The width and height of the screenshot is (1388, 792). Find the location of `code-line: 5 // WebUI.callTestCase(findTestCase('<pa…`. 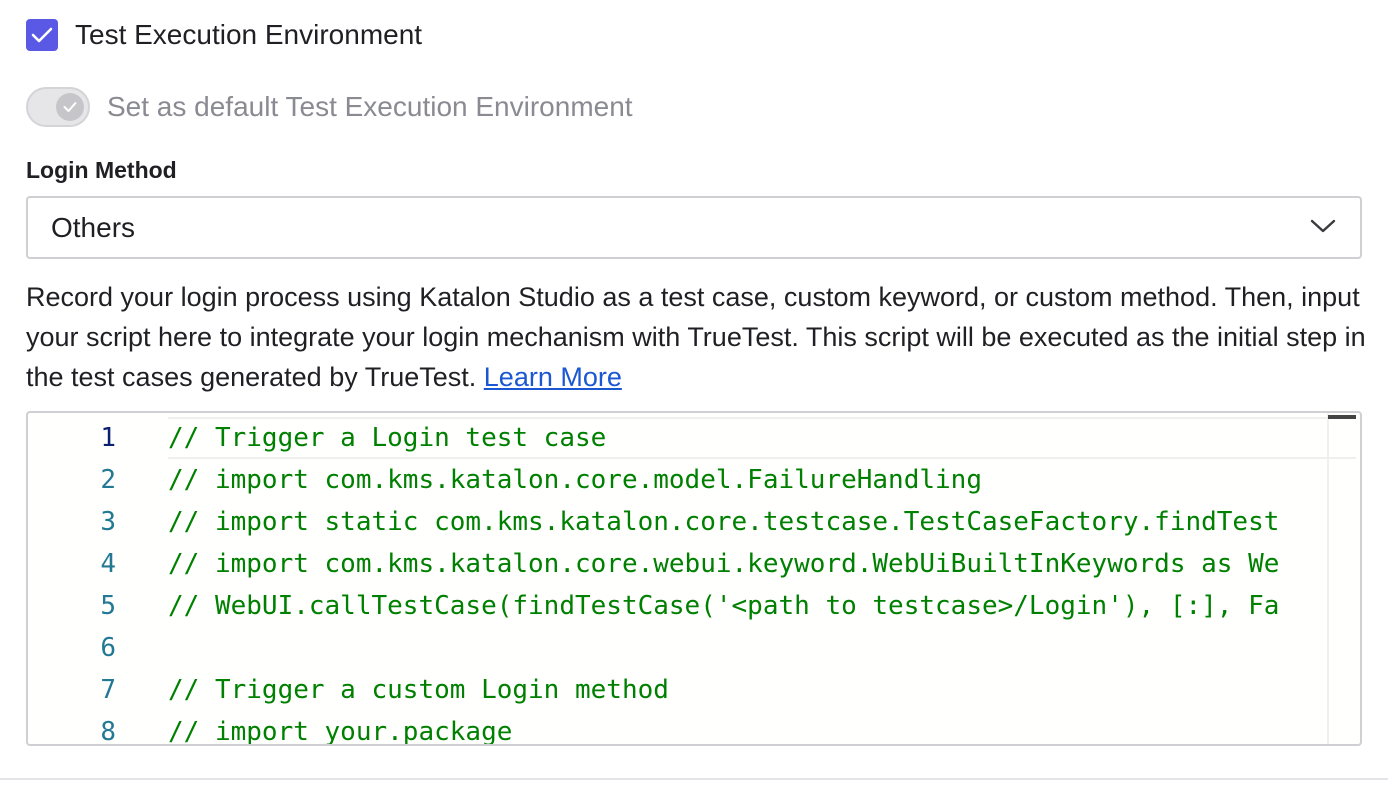

code-line: 5 // WebUI.callTestCase(findTestCase('<pa… is located at coordinates (694, 606).